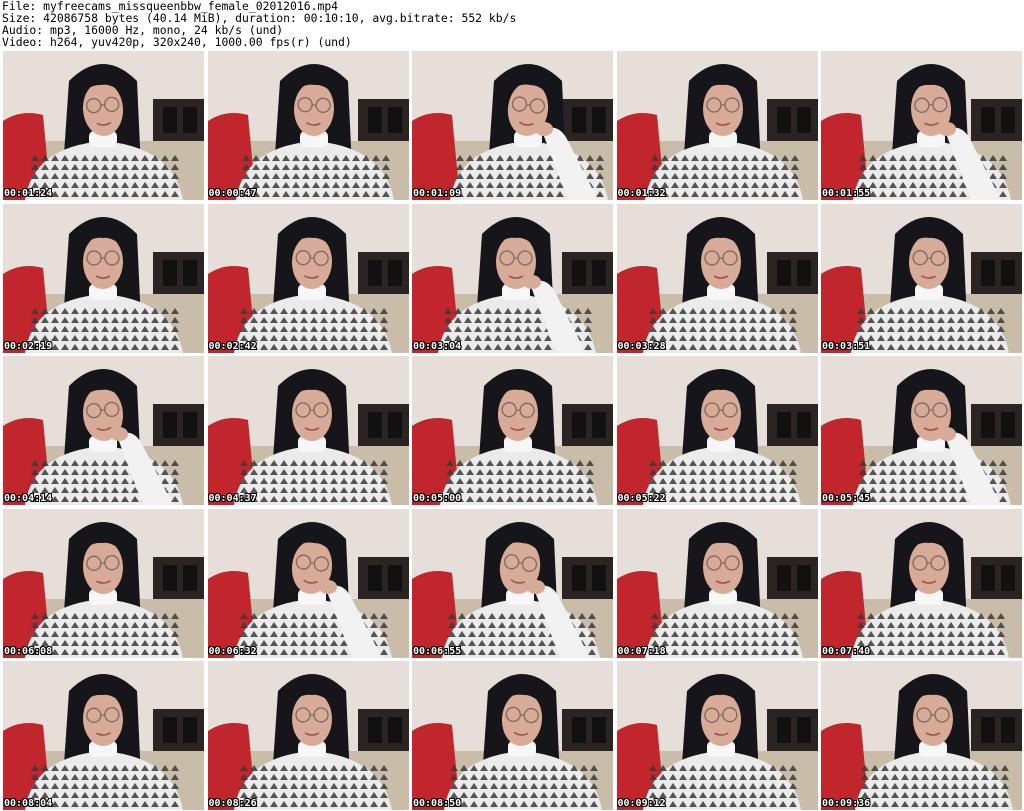  Describe the element at coordinates (641, 346) in the screenshot. I see `frame-timestamp: 00:03:28` at that location.